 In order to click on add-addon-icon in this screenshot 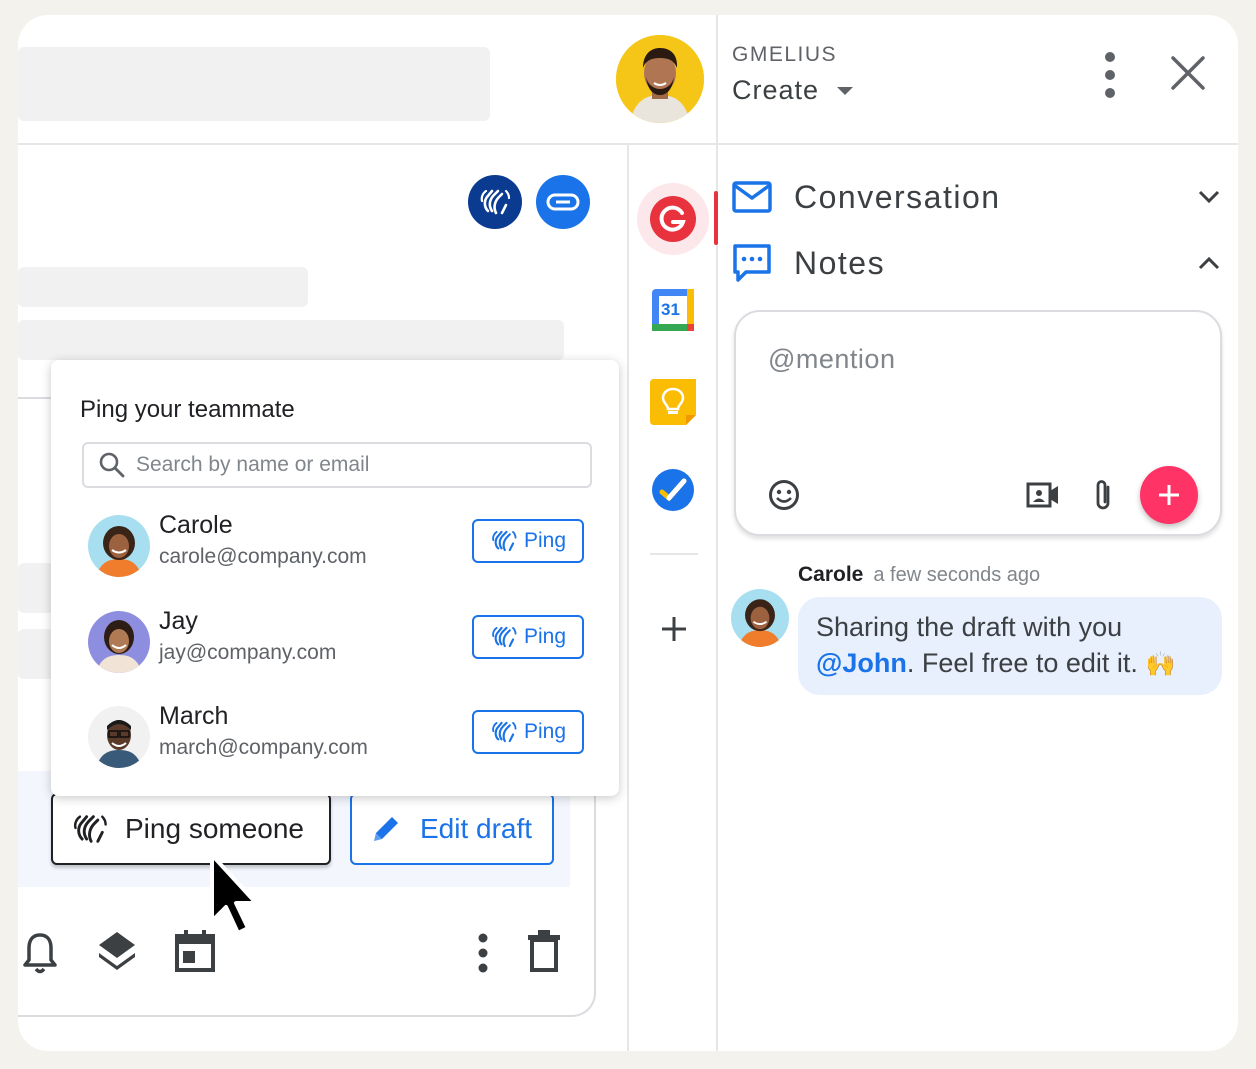, I will do `click(674, 631)`.